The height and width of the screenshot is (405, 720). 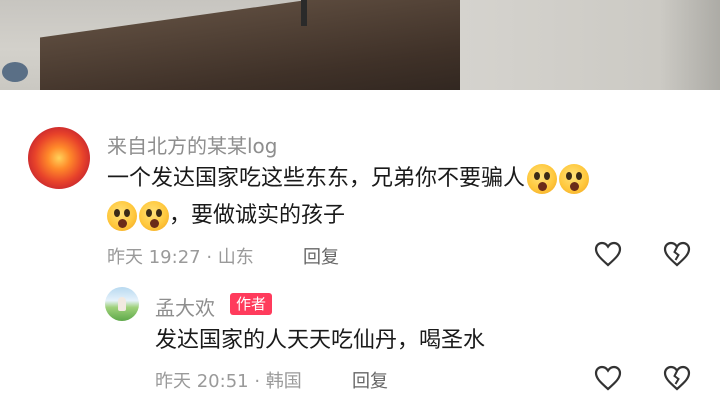 What do you see at coordinates (304, 13) in the screenshot?
I see `photo-rod` at bounding box center [304, 13].